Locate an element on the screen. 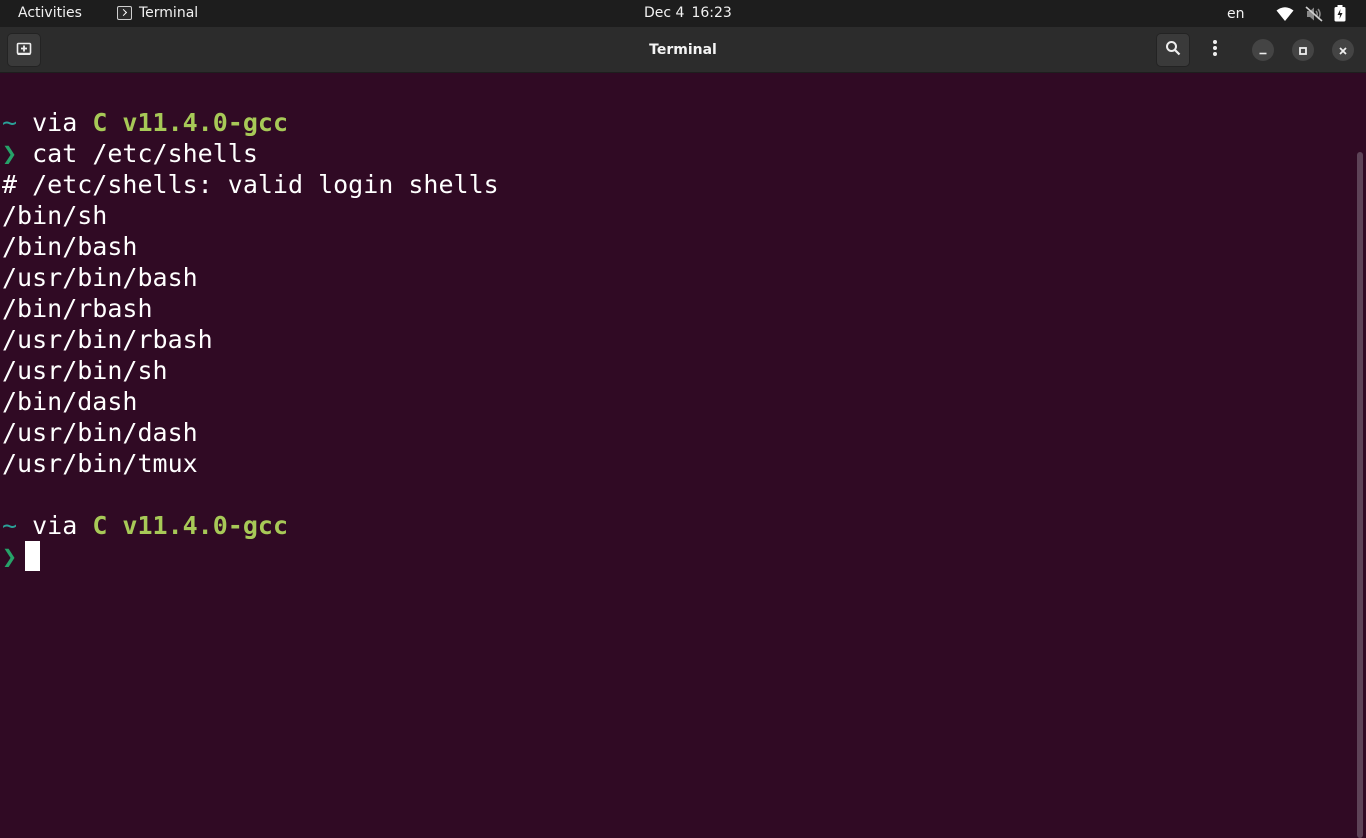 The width and height of the screenshot is (1366, 838). wifi-icon is located at coordinates (1285, 14).